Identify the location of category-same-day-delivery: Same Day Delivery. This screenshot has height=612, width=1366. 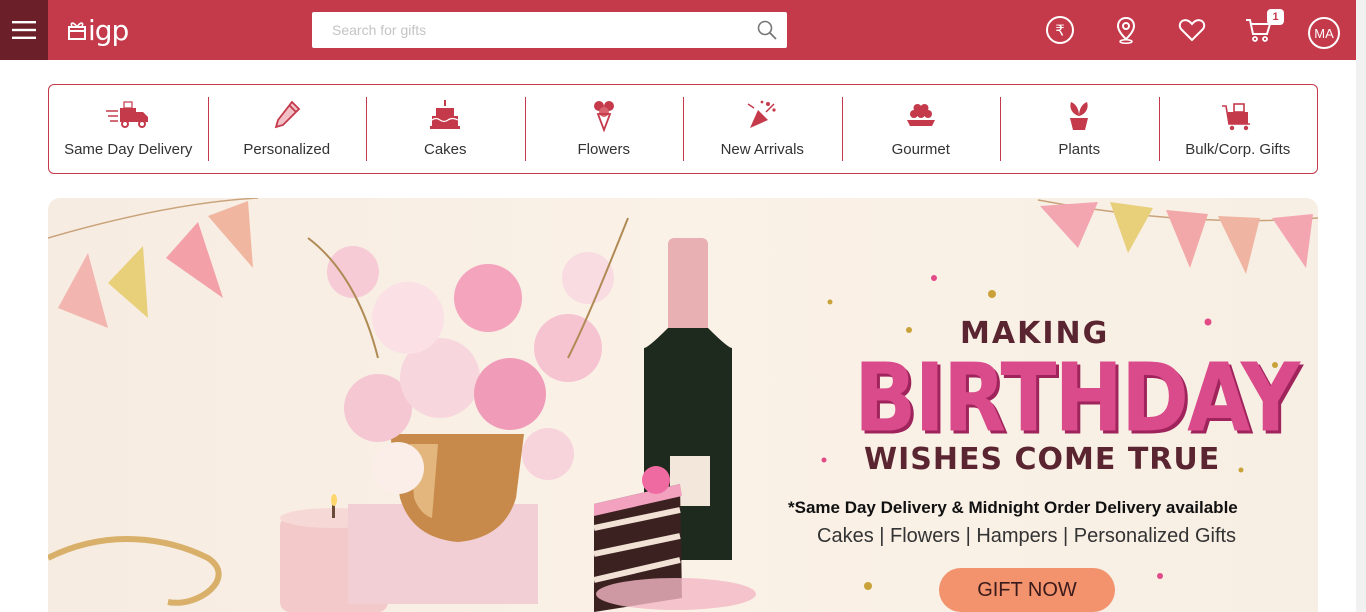
(128, 129).